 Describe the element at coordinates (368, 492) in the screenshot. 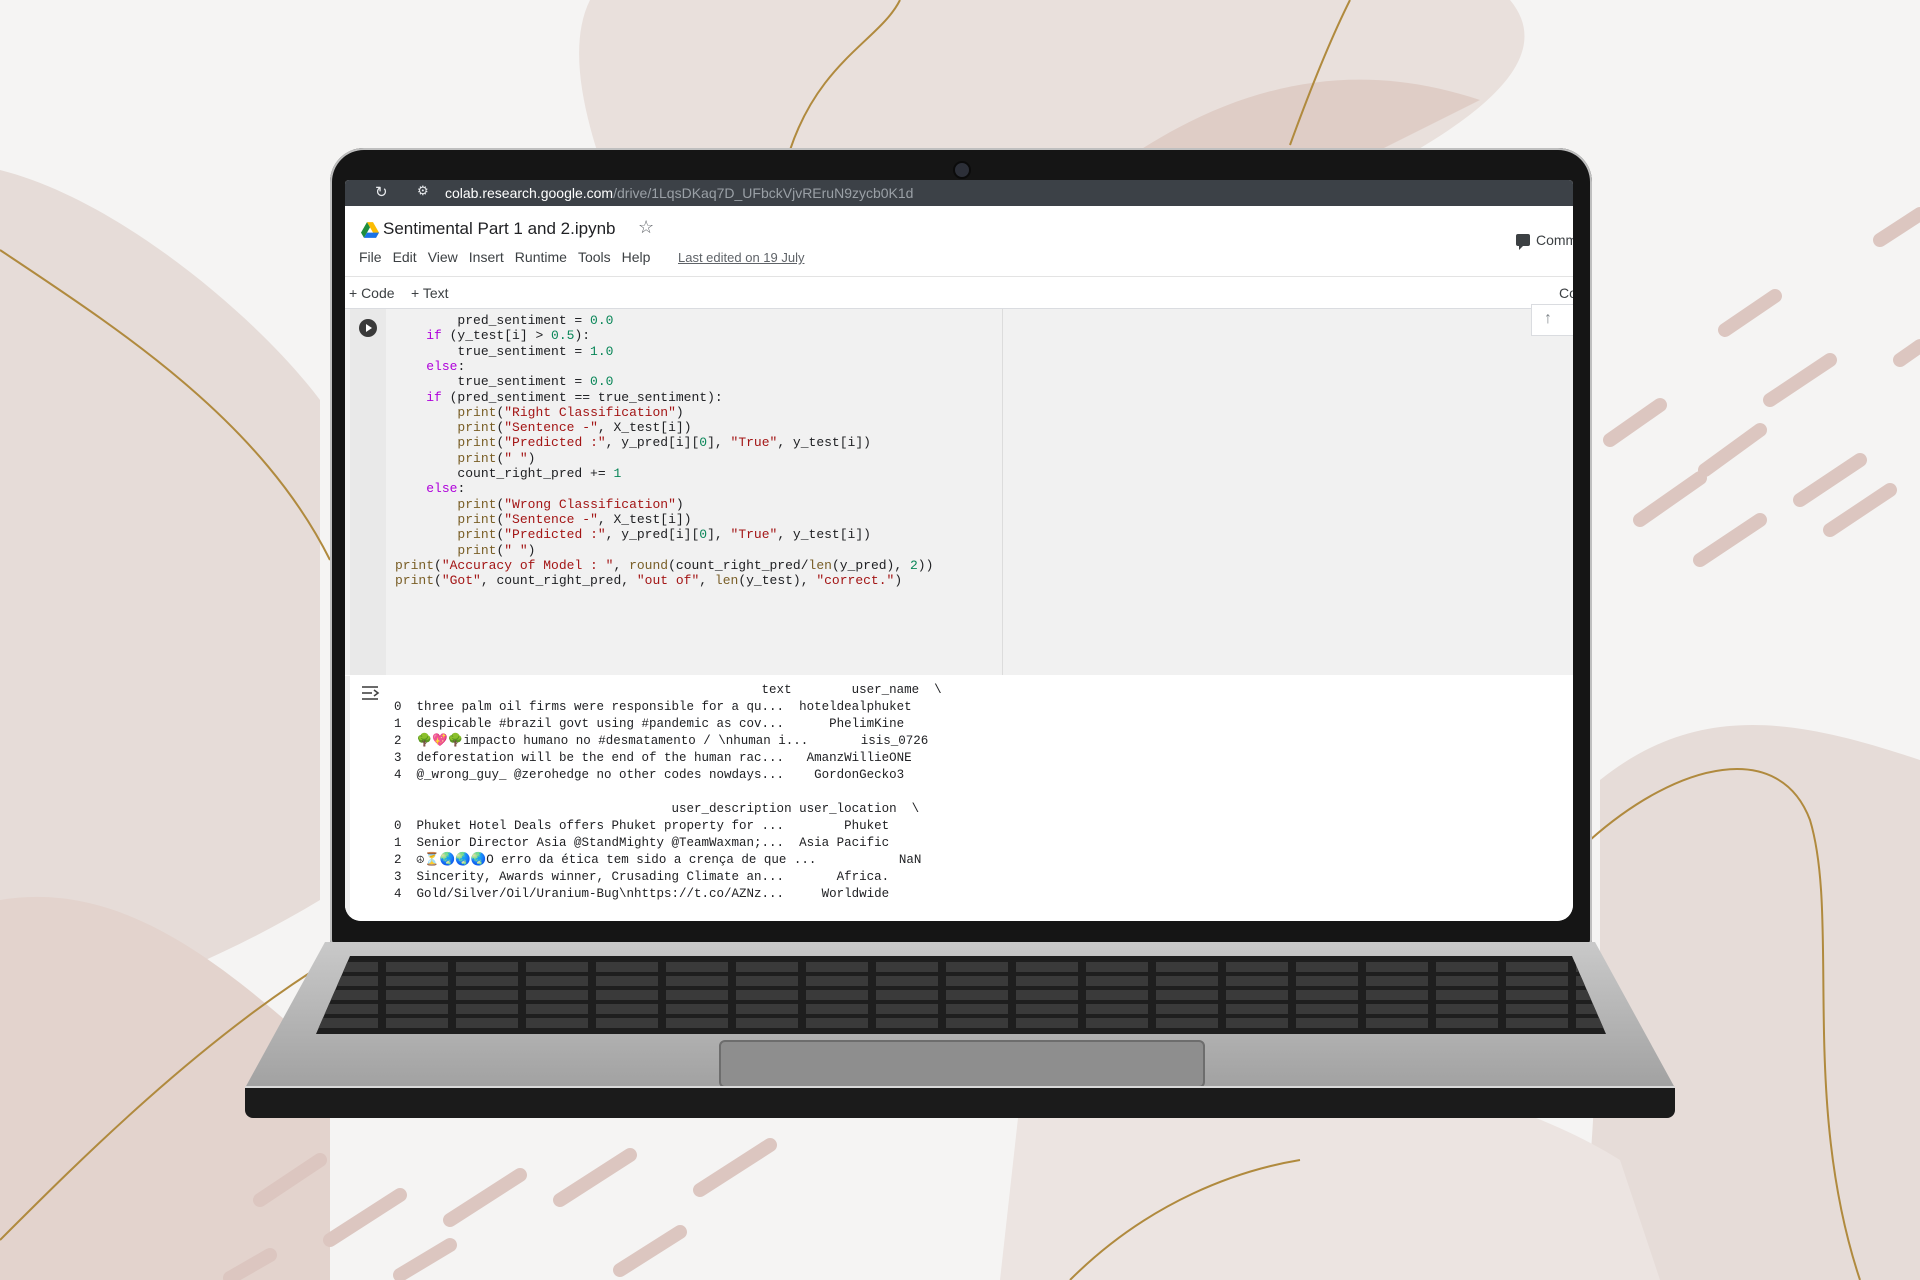

I see `cell-gutter` at that location.